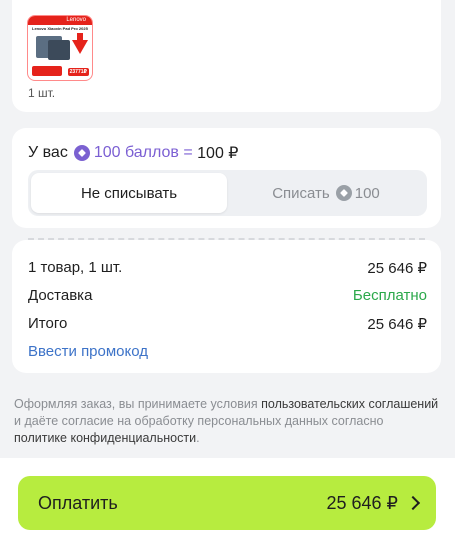 The height and width of the screenshot is (545, 455). I want to click on thumbnail-price: 23771₽, so click(78, 72).